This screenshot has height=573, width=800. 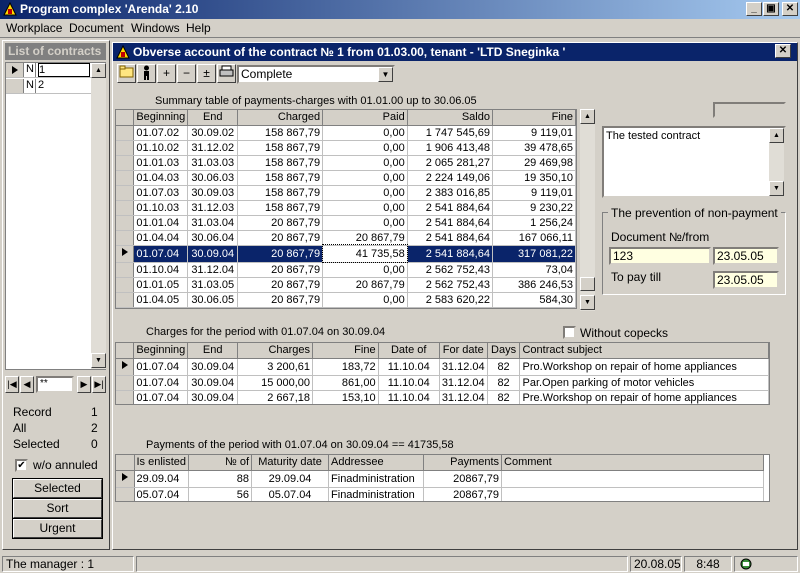 I want to click on table-cell: 584,30, so click(x=534, y=300).